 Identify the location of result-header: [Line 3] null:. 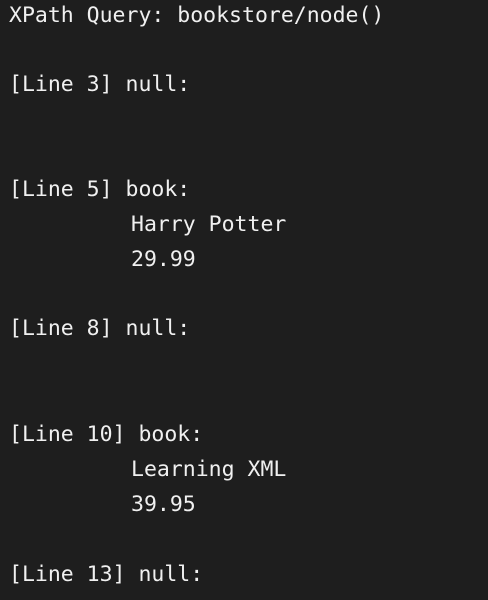
(100, 84).